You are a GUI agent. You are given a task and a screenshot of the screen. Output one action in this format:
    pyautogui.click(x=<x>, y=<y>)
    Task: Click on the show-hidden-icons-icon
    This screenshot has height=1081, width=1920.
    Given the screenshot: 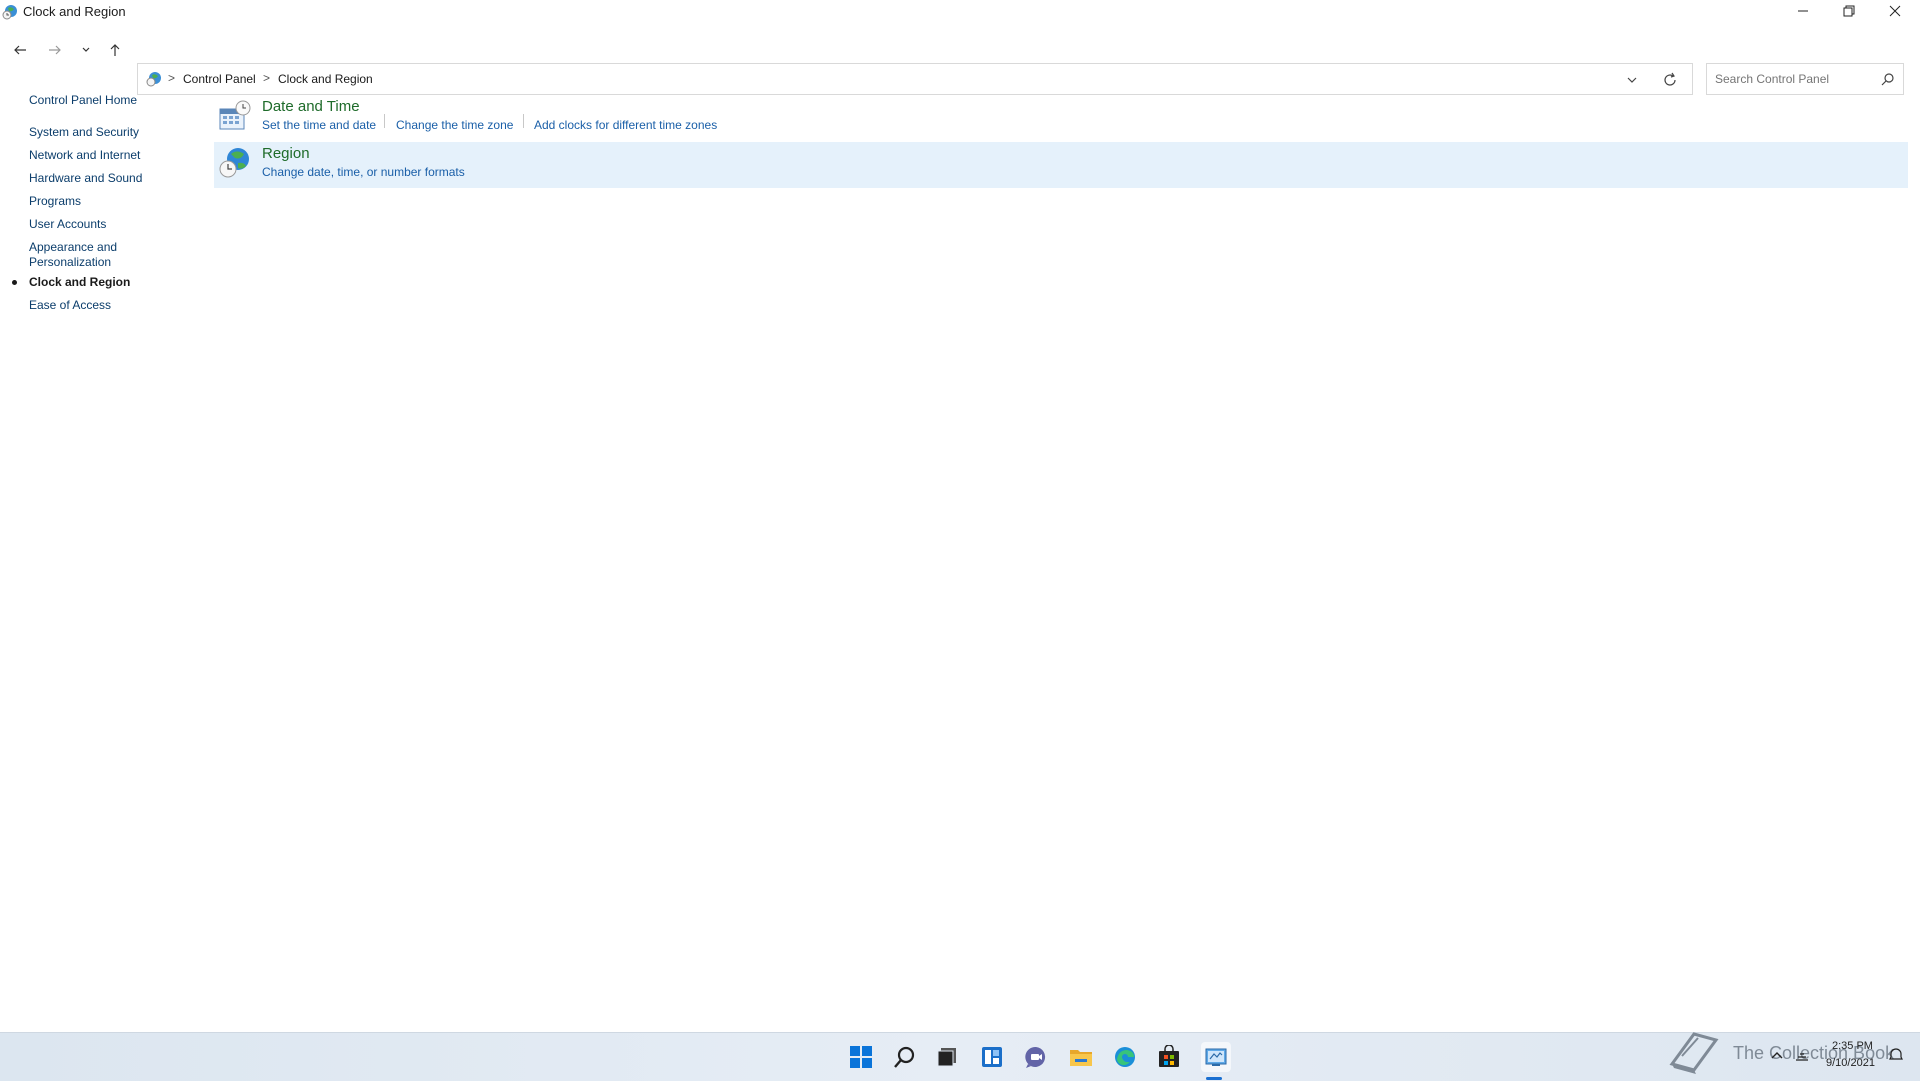 What is the action you would take?
    pyautogui.click(x=1777, y=1055)
    